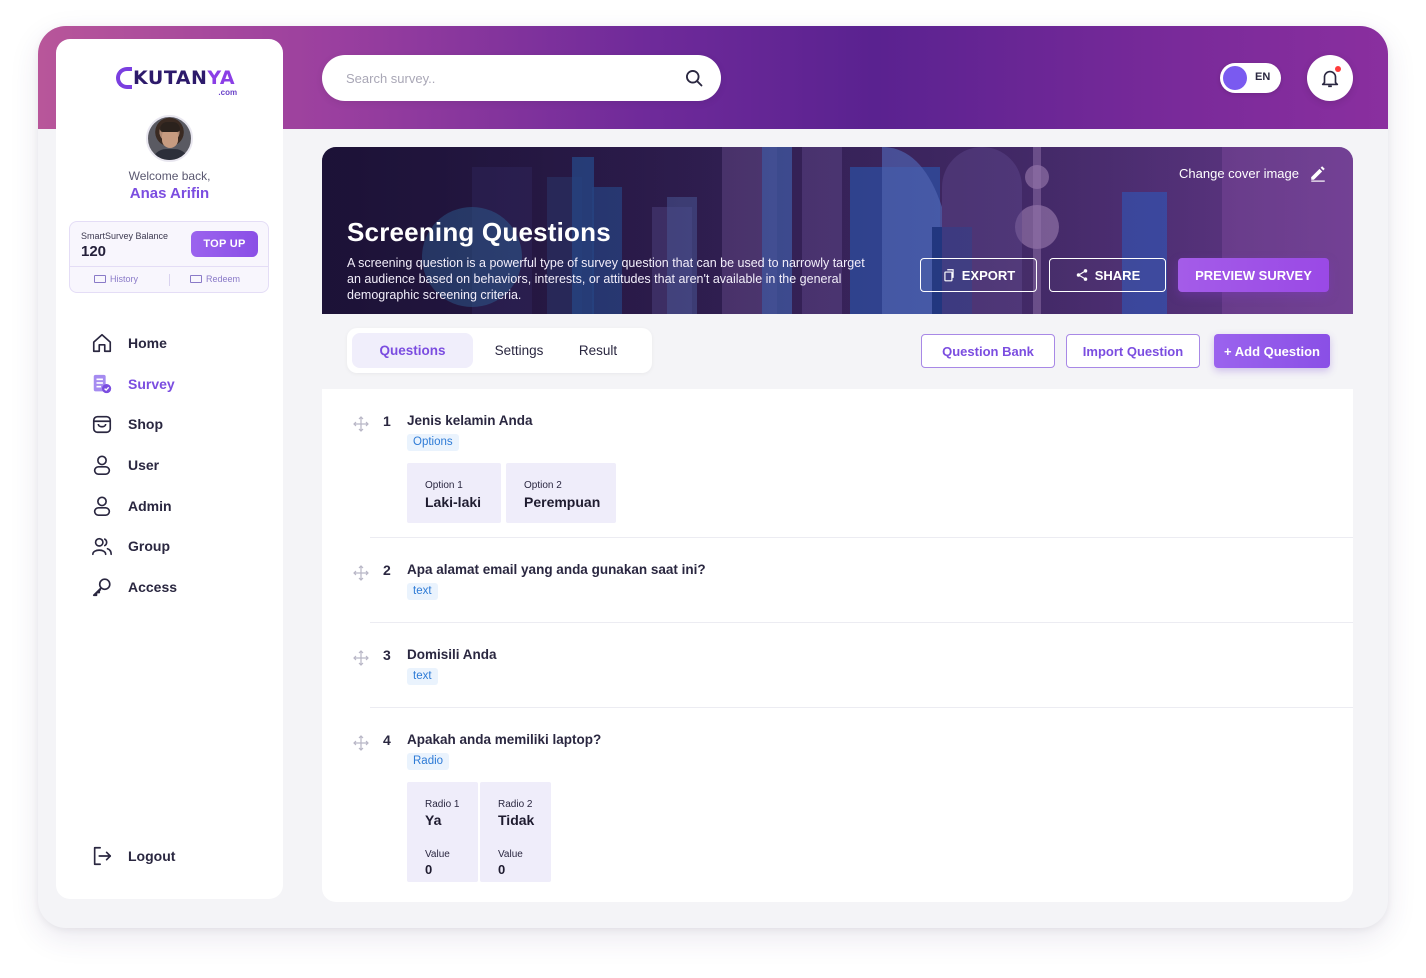 Image resolution: width=1426 pixels, height=978 pixels. Describe the element at coordinates (949, 275) in the screenshot. I see `export-icon` at that location.